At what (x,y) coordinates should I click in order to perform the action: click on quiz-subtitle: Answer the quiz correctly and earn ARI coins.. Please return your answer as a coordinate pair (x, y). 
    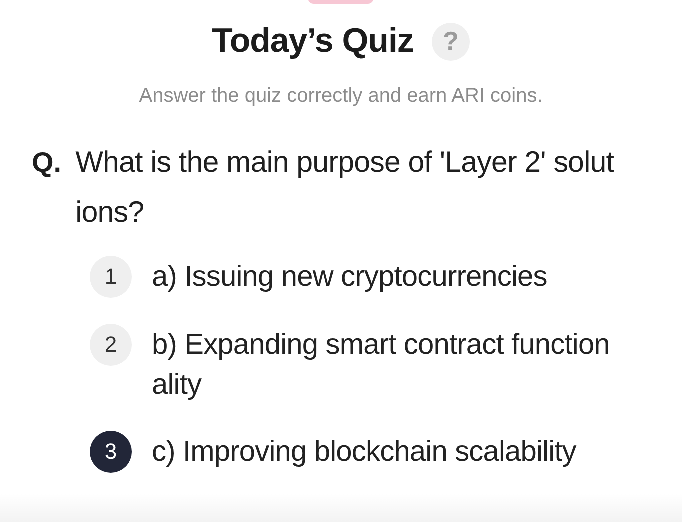
    Looking at the image, I should click on (341, 96).